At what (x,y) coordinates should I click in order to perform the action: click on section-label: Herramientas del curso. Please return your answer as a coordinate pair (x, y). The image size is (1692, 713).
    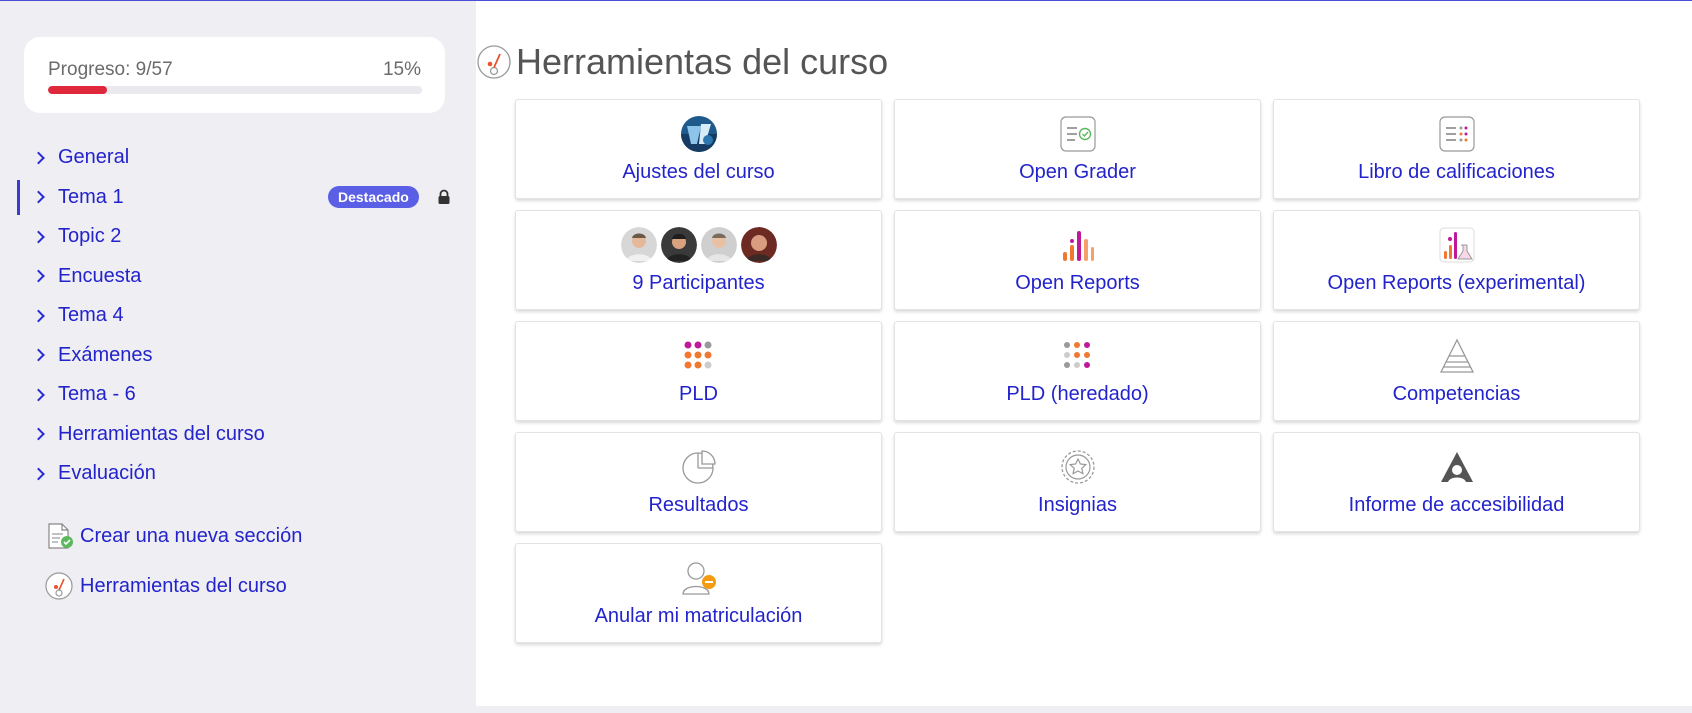
    Looking at the image, I should click on (161, 434).